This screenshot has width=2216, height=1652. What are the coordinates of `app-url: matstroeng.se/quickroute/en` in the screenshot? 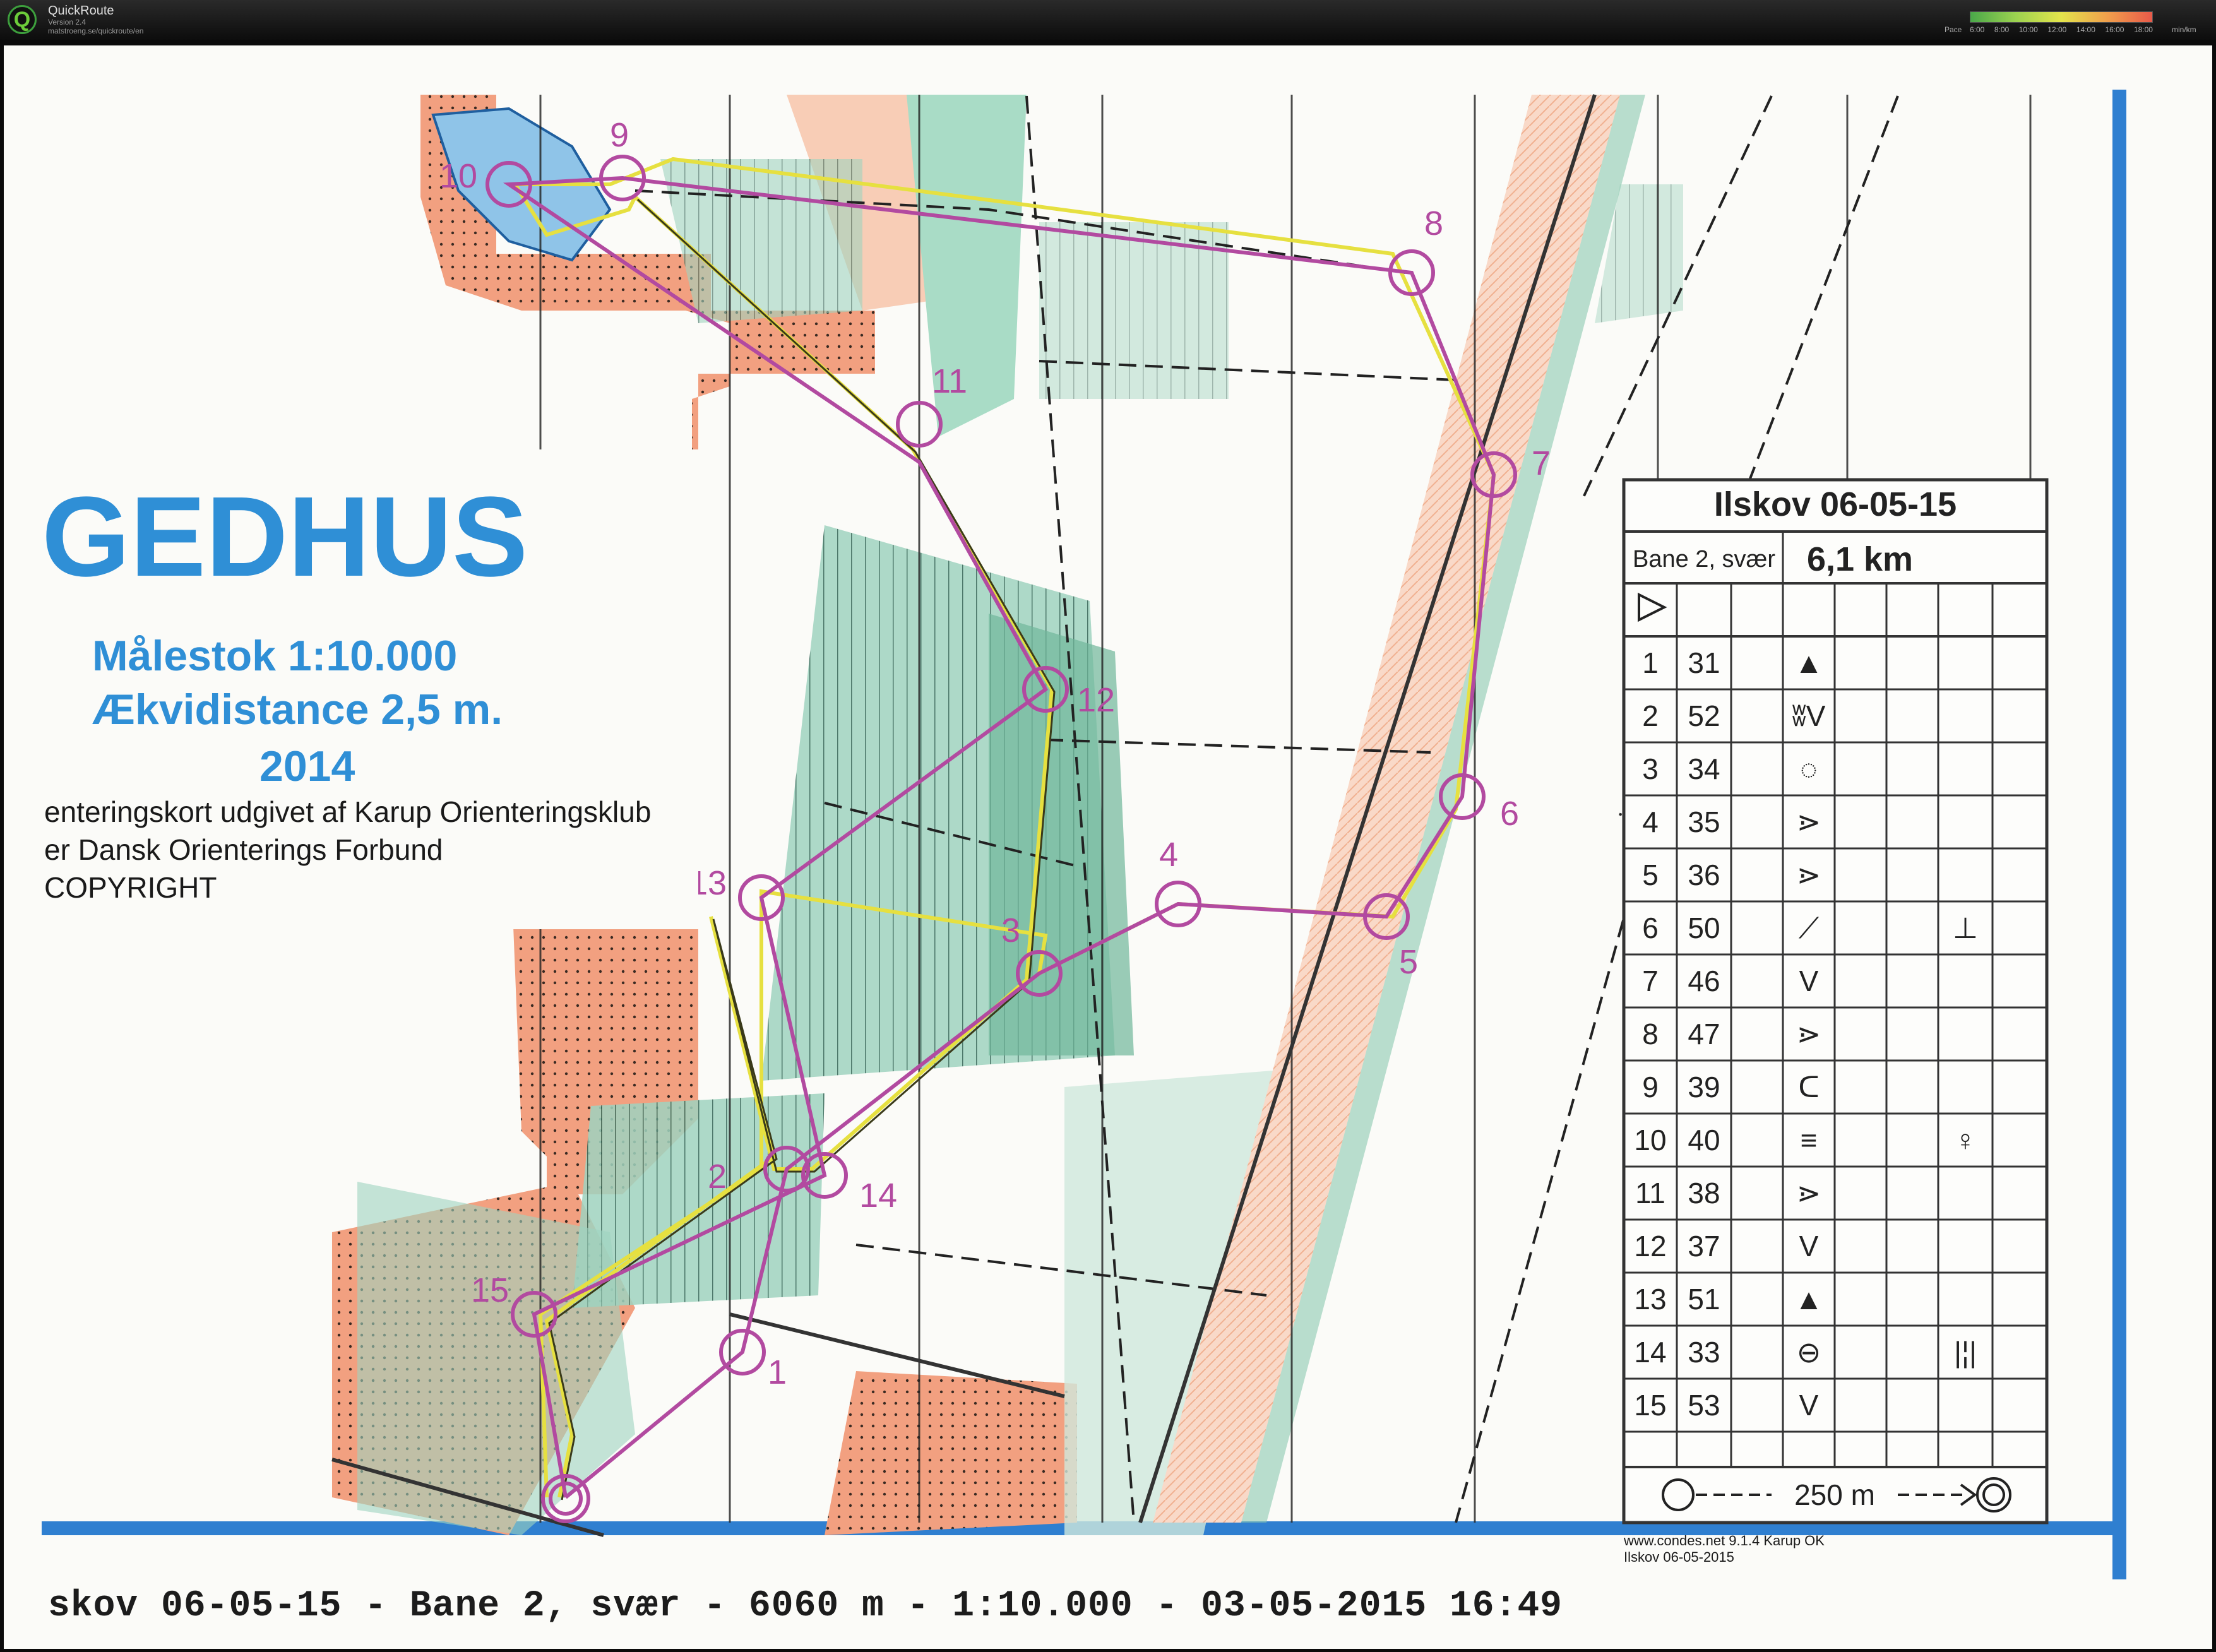 It's located at (96, 31).